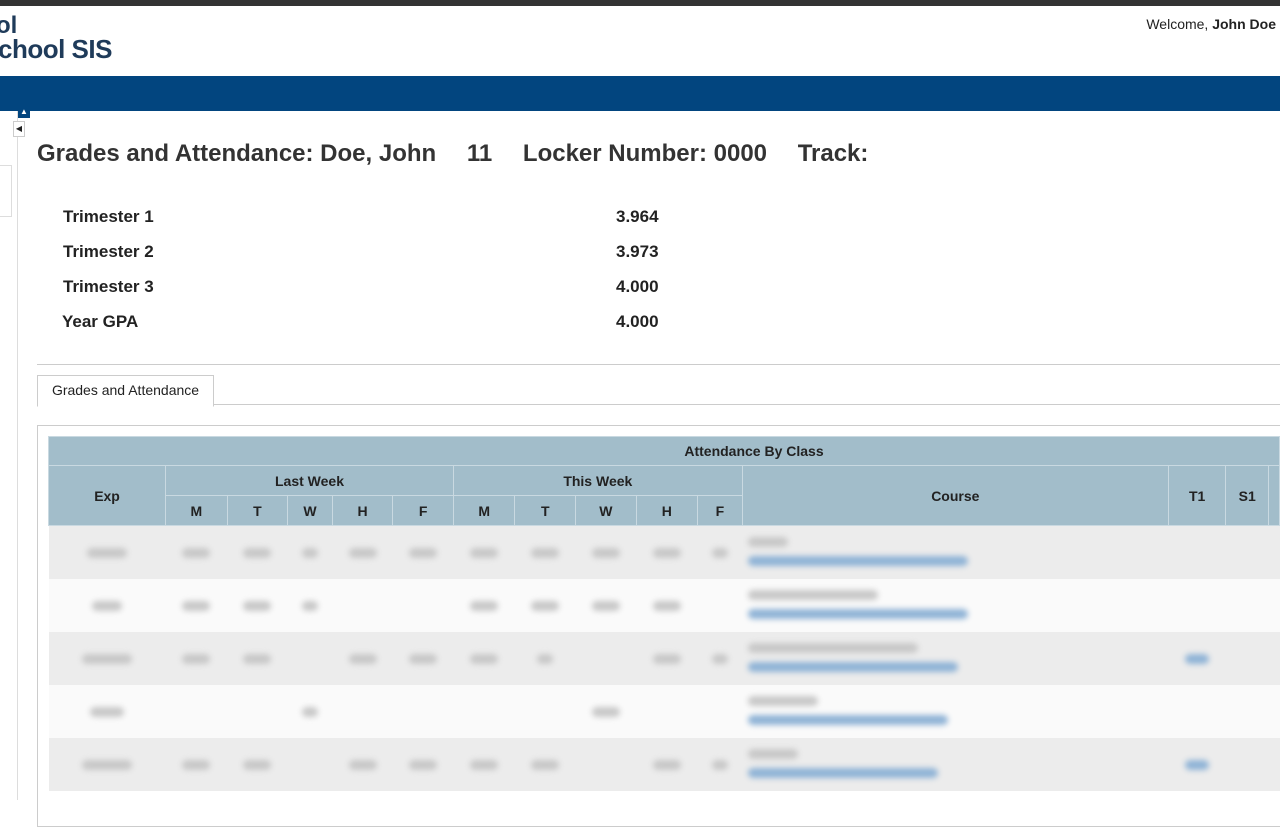  I want to click on header: ol chool SIS Welcome, John Doe, so click(640, 41).